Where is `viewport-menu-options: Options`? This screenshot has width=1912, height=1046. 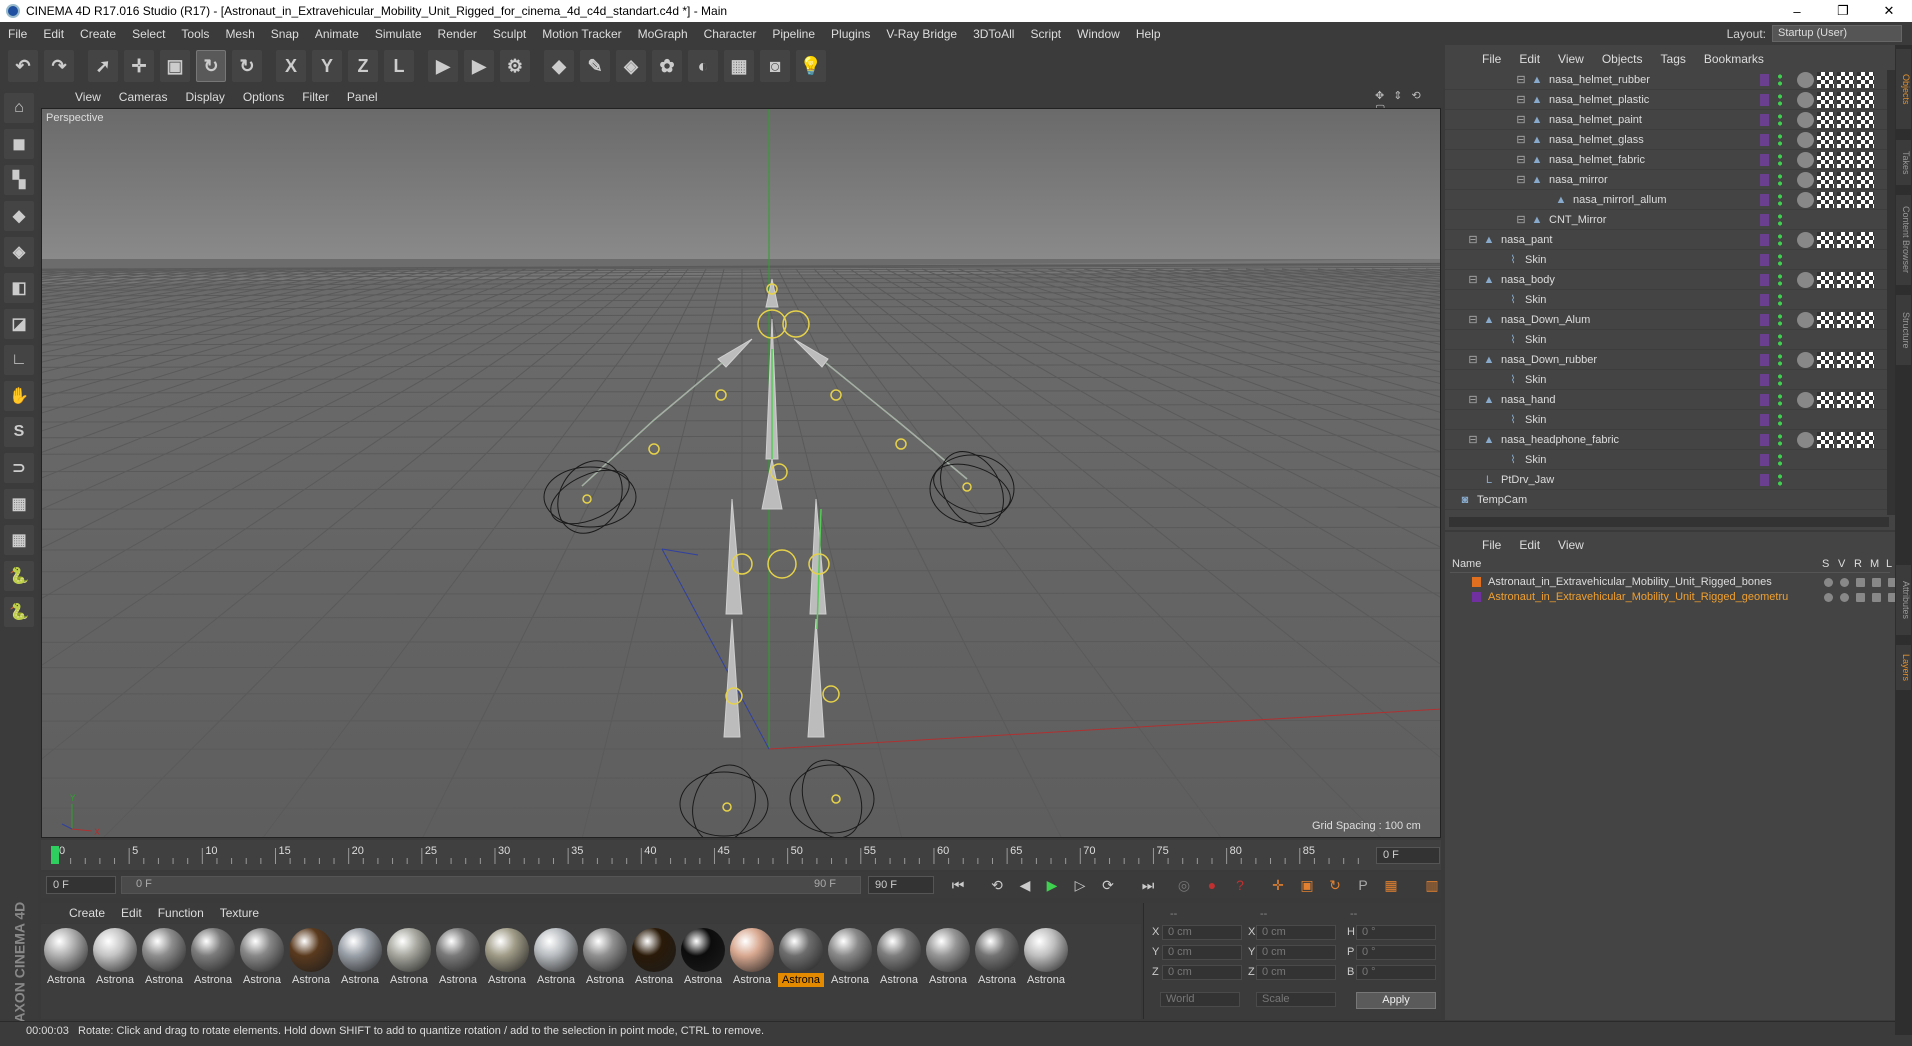 viewport-menu-options: Options is located at coordinates (263, 97).